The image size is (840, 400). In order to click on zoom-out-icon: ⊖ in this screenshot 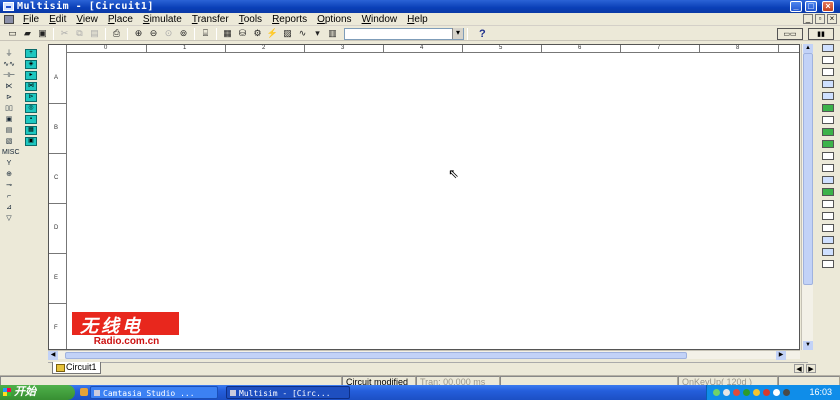, I will do `click(153, 34)`.